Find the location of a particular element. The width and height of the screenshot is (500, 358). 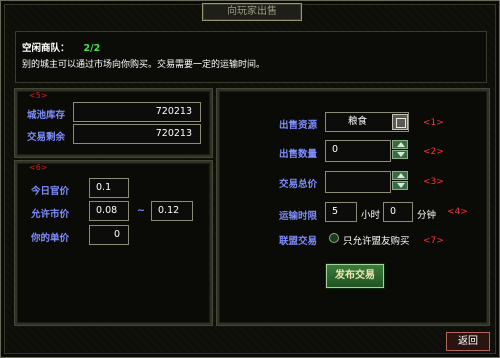

stock-panel: <5> 城池库存 720213 交易剩余 720213 is located at coordinates (113, 123).